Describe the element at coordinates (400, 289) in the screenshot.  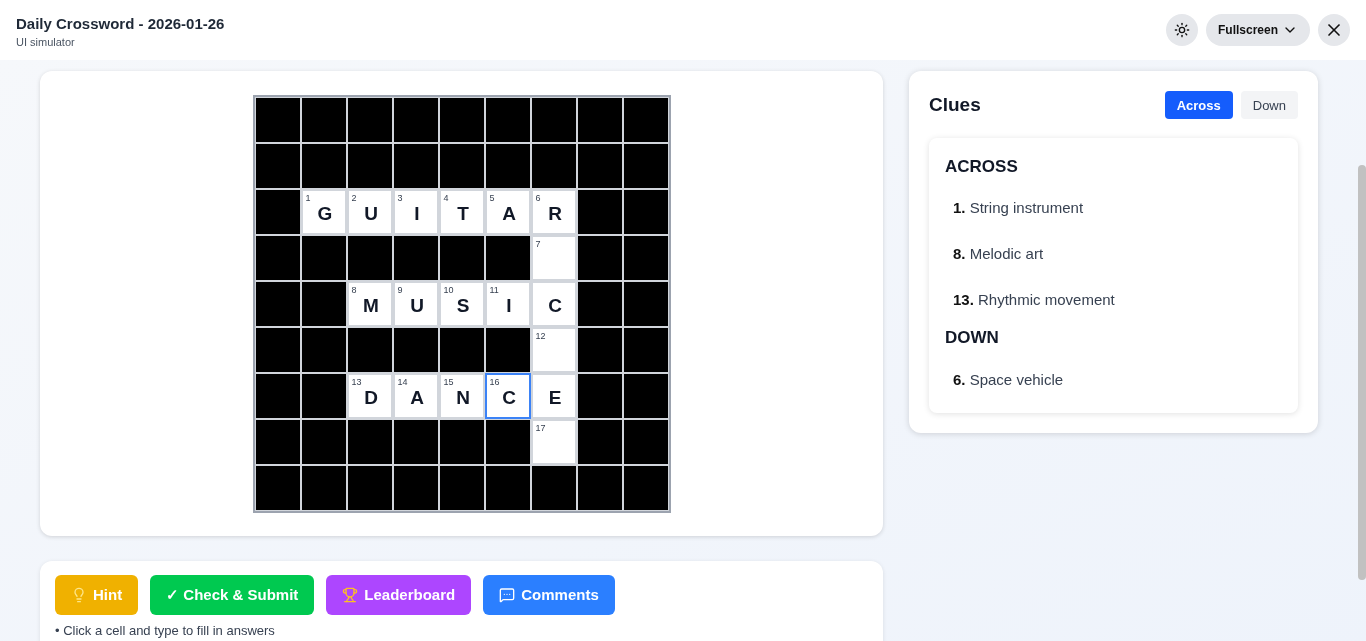
I see `clue-number: 9` at that location.